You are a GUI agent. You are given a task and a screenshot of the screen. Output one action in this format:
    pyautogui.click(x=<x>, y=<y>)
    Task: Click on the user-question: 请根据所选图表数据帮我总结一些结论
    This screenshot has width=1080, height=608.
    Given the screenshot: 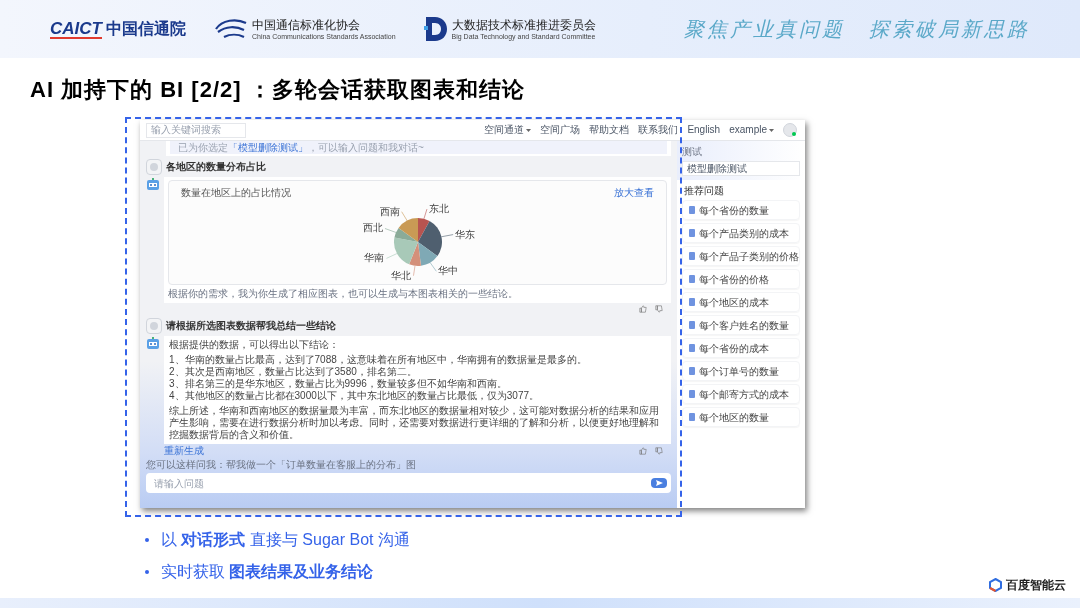 What is the action you would take?
    pyautogui.click(x=251, y=326)
    